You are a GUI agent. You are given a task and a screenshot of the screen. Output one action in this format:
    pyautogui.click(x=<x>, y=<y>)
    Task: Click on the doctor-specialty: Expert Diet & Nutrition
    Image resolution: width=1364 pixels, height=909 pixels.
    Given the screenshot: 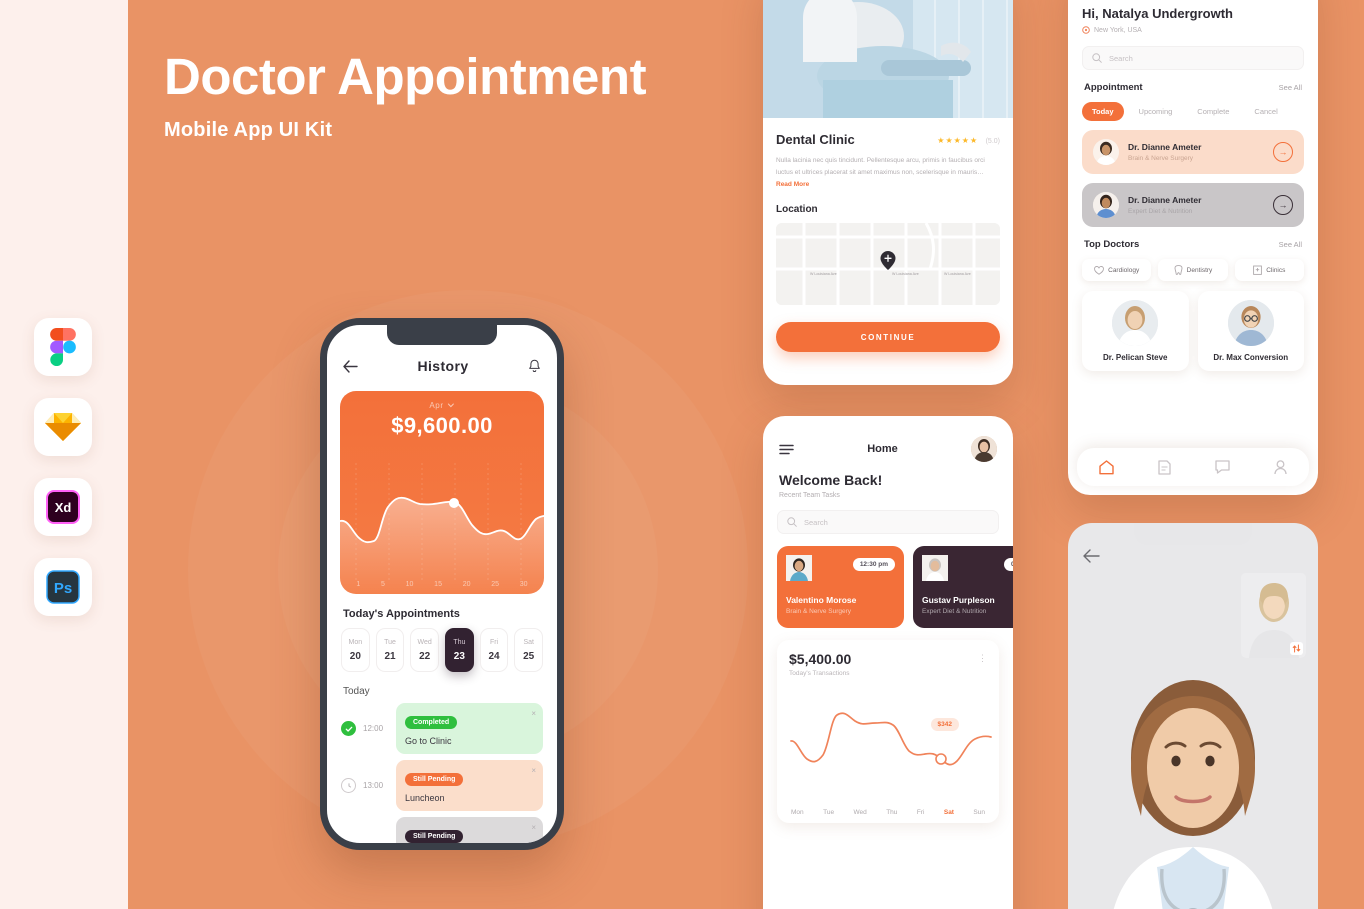 What is the action you would take?
    pyautogui.click(x=954, y=611)
    